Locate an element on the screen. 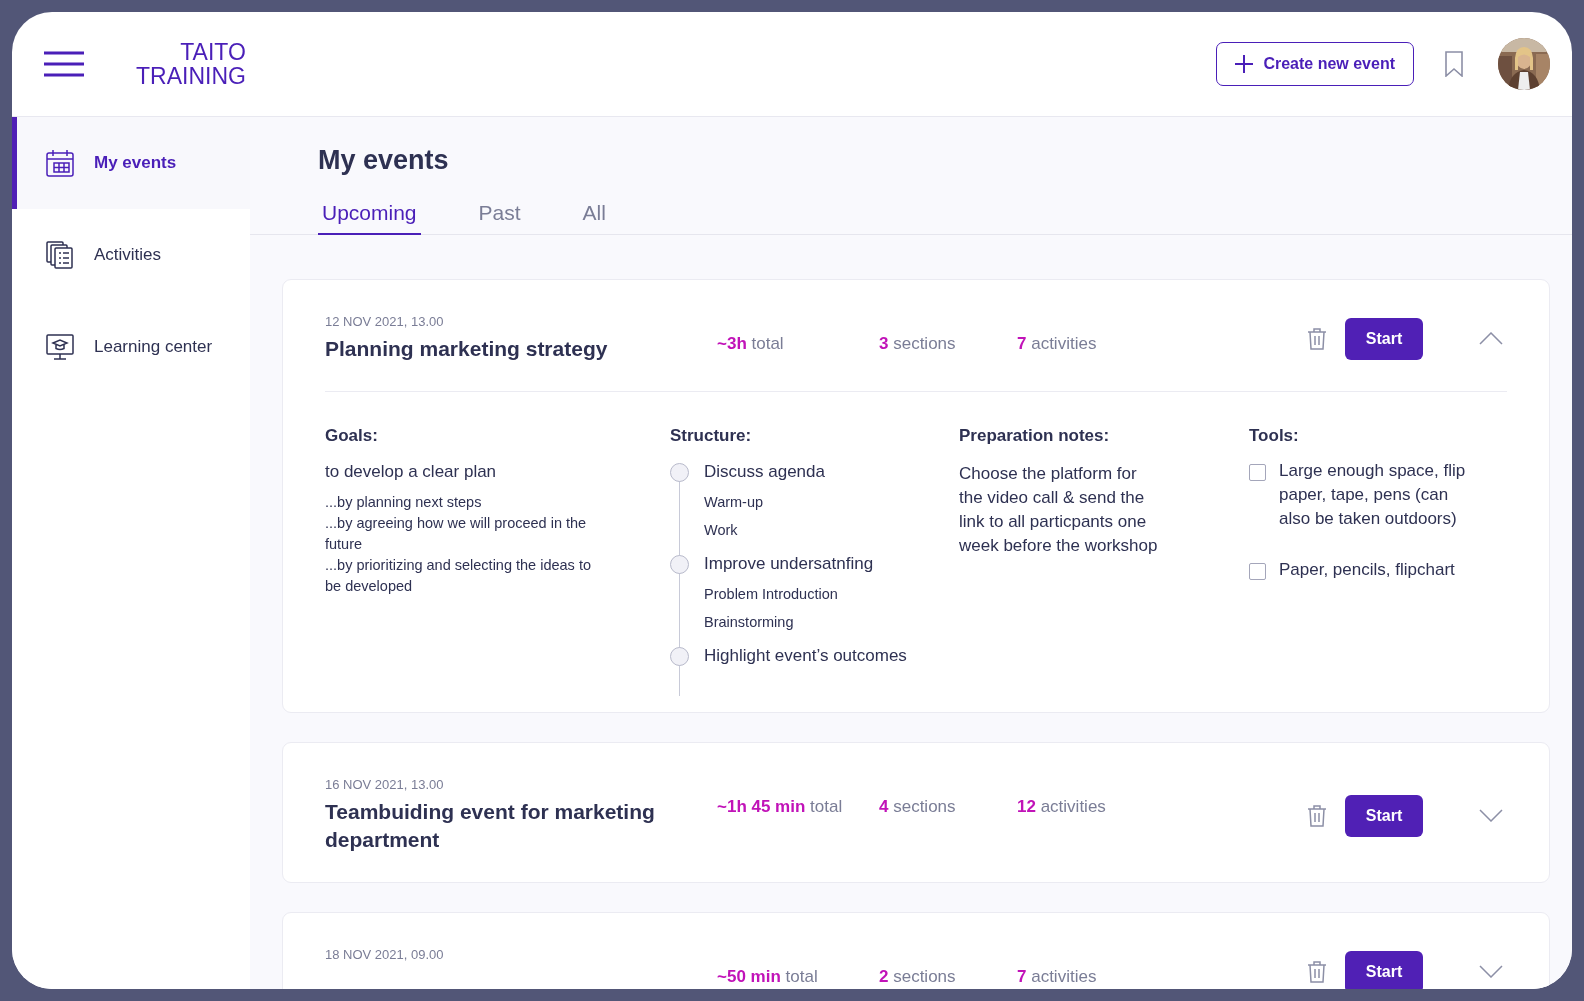 The width and height of the screenshot is (1584, 1001). tool-label: Large enough space, flip paper, tape, pens (can also be taken outdoors) is located at coordinates (1373, 495).